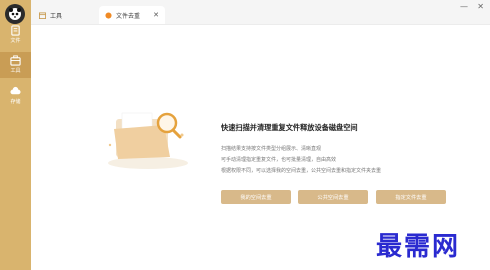 The image size is (490, 270). What do you see at coordinates (301, 171) in the screenshot?
I see `feature-line-3: 根据权限不同，可以选择我的空间去重，公共空间去重和指定文件夹去重` at bounding box center [301, 171].